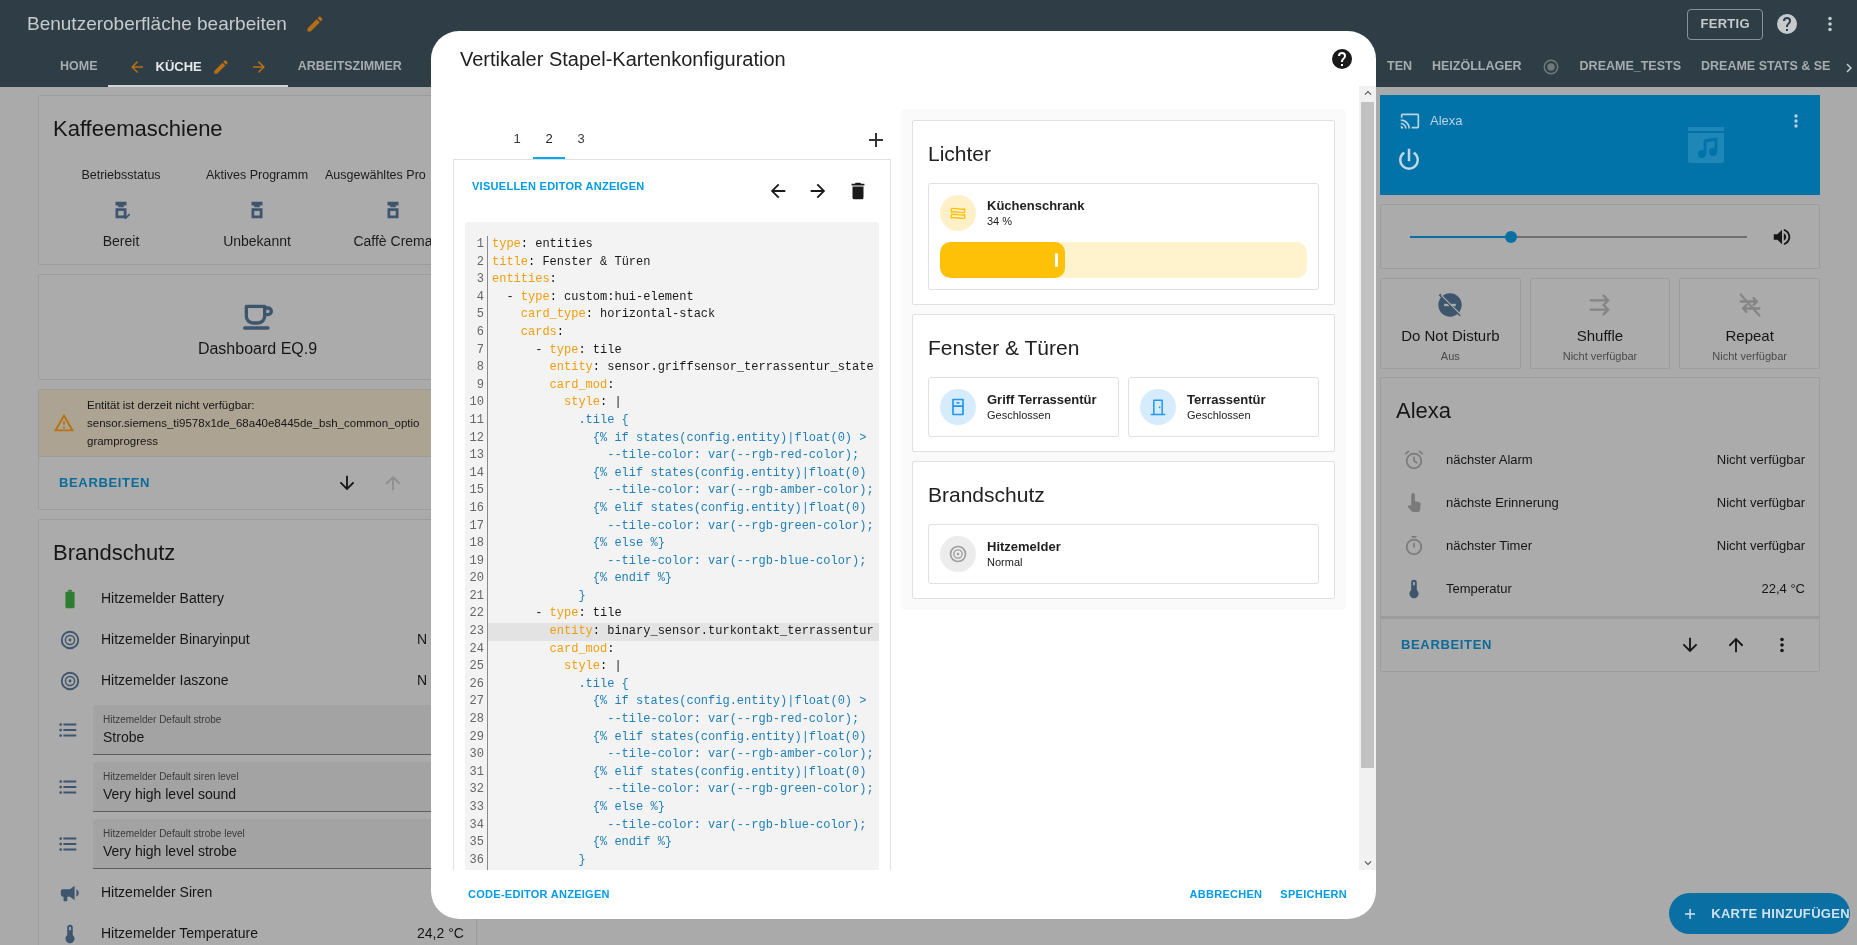  Describe the element at coordinates (581, 140) in the screenshot. I see `stack-tab: 3` at that location.